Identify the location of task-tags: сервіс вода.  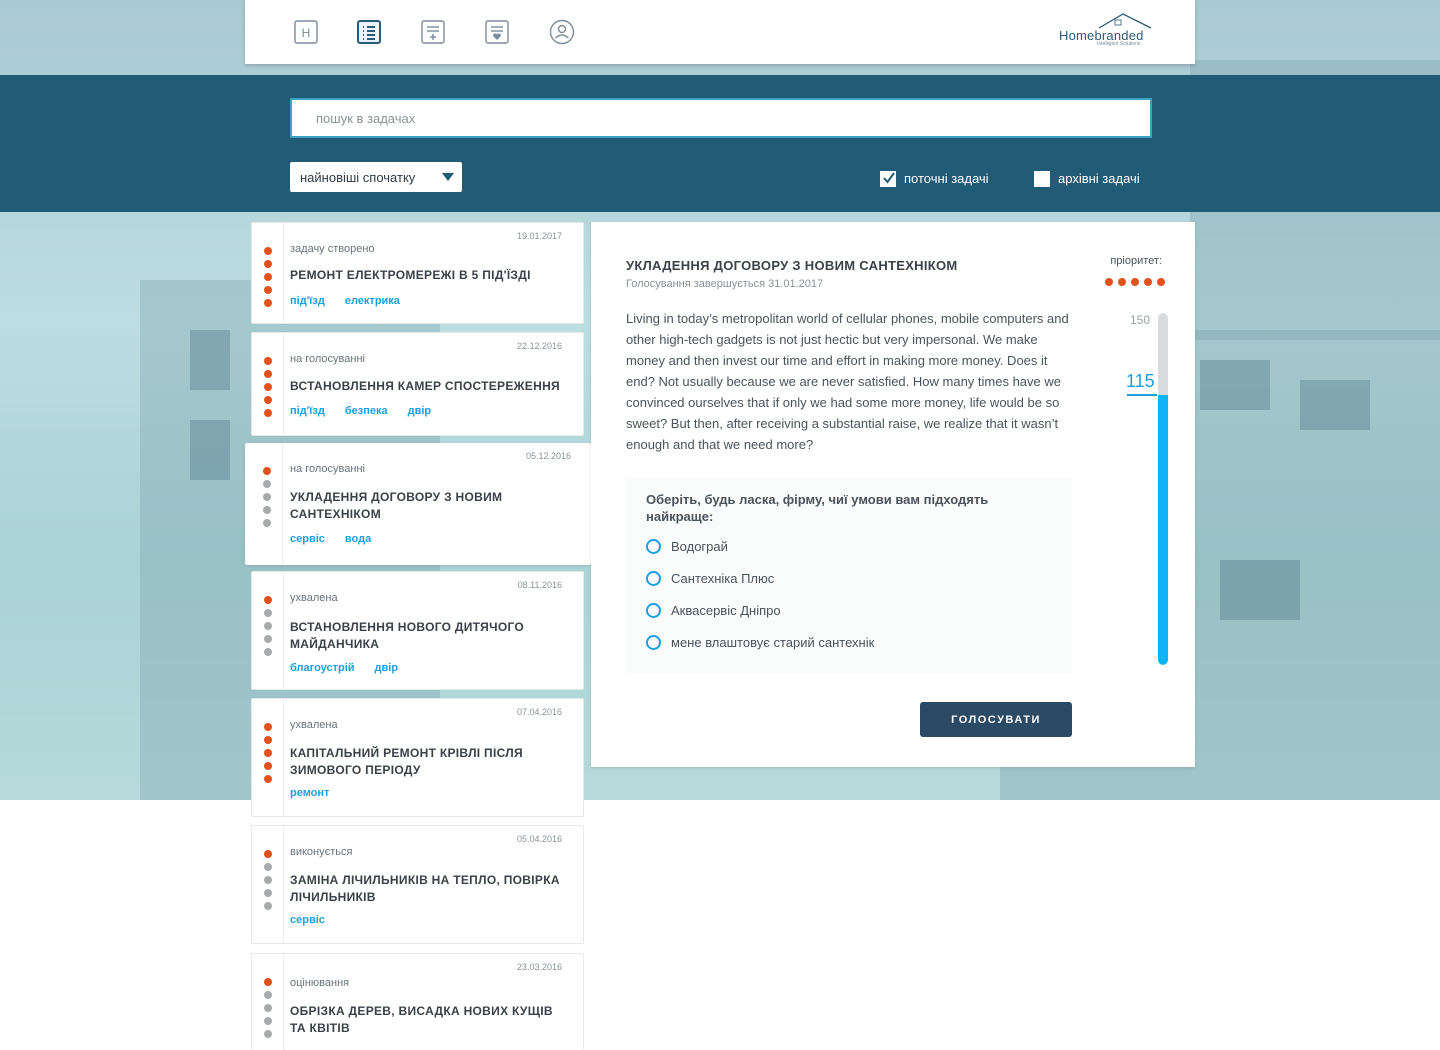
(340, 539).